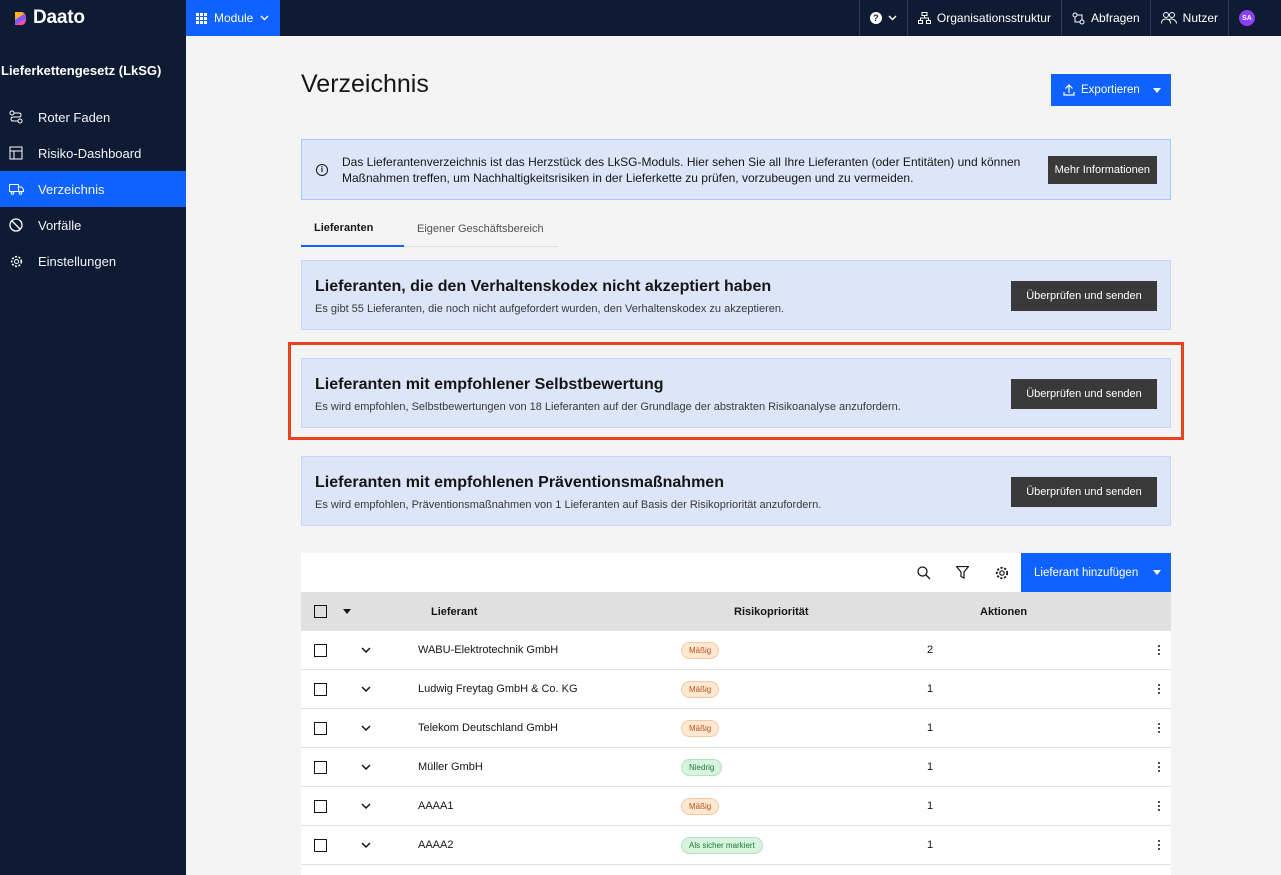  I want to click on export-button: Exportieren, so click(1111, 90).